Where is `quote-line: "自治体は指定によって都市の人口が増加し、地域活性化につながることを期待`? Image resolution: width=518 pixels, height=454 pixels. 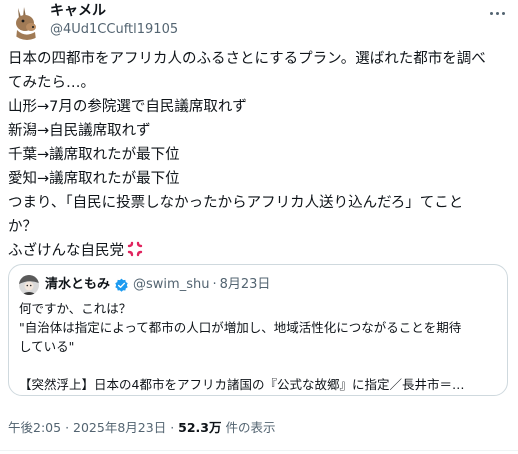 quote-line: "自治体は指定によって都市の人口が増加し、地域活性化につながることを期待 is located at coordinates (240, 327).